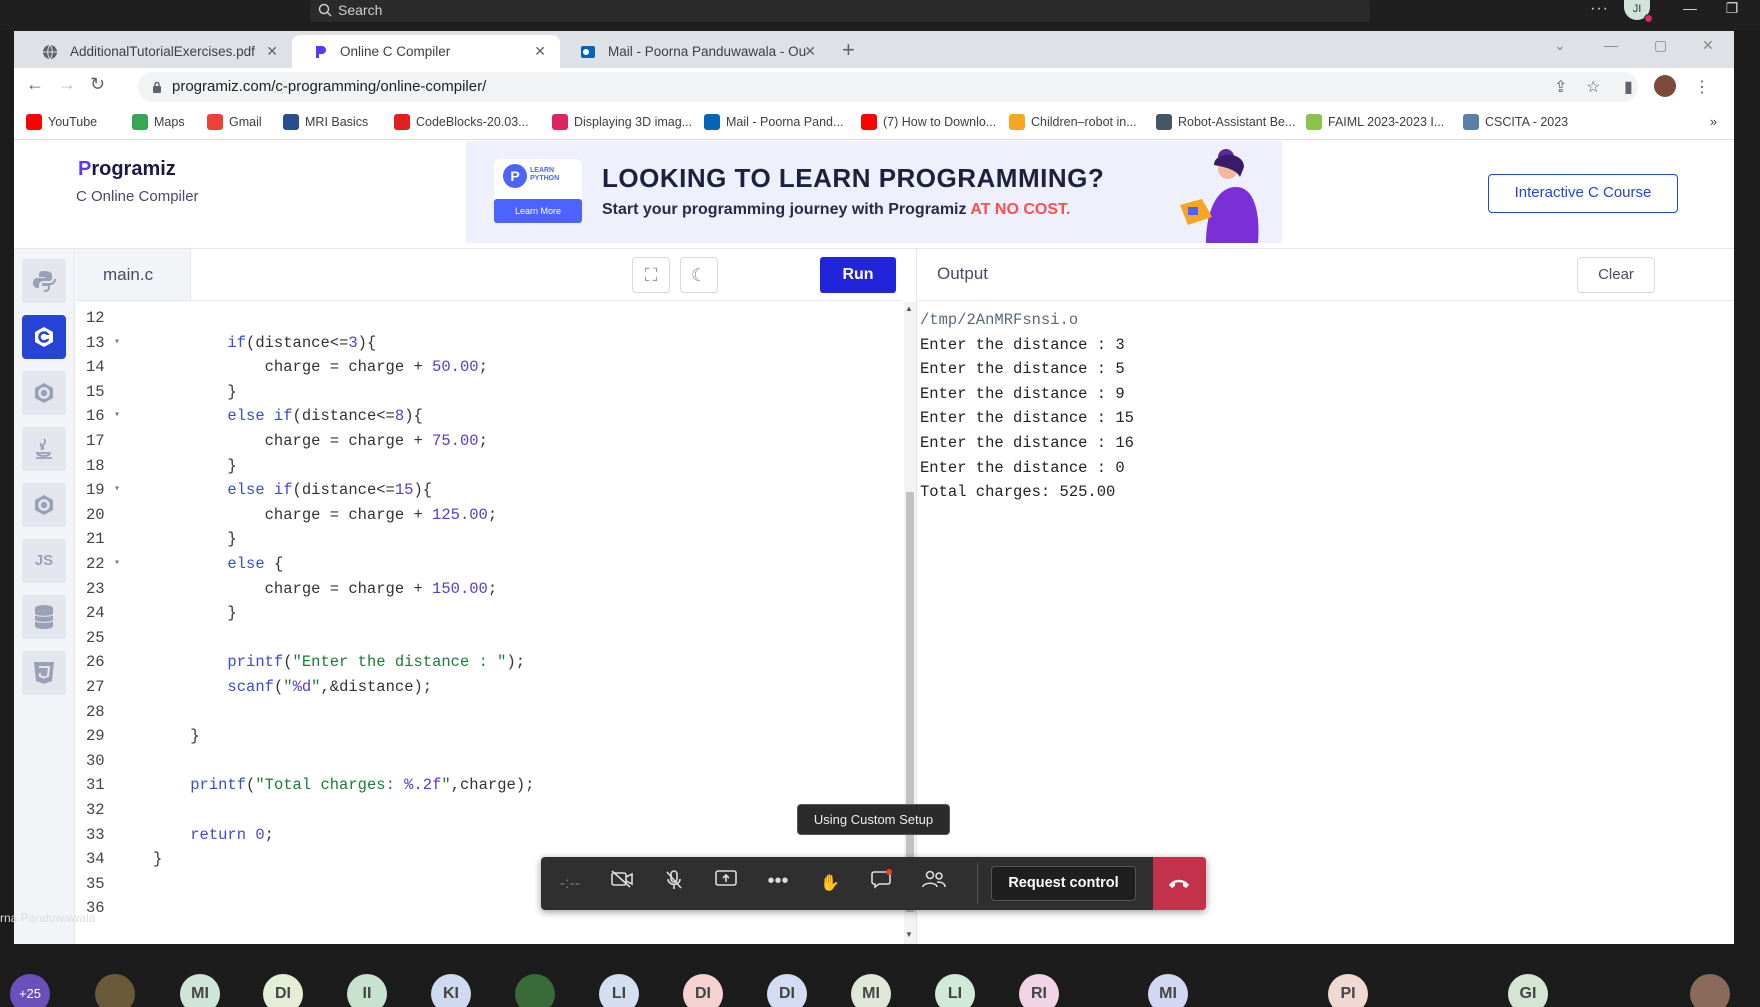 This screenshot has height=1007, width=1760. What do you see at coordinates (486, 515) in the screenshot?
I see `code-line: 20 charge = charge + 125.00;` at bounding box center [486, 515].